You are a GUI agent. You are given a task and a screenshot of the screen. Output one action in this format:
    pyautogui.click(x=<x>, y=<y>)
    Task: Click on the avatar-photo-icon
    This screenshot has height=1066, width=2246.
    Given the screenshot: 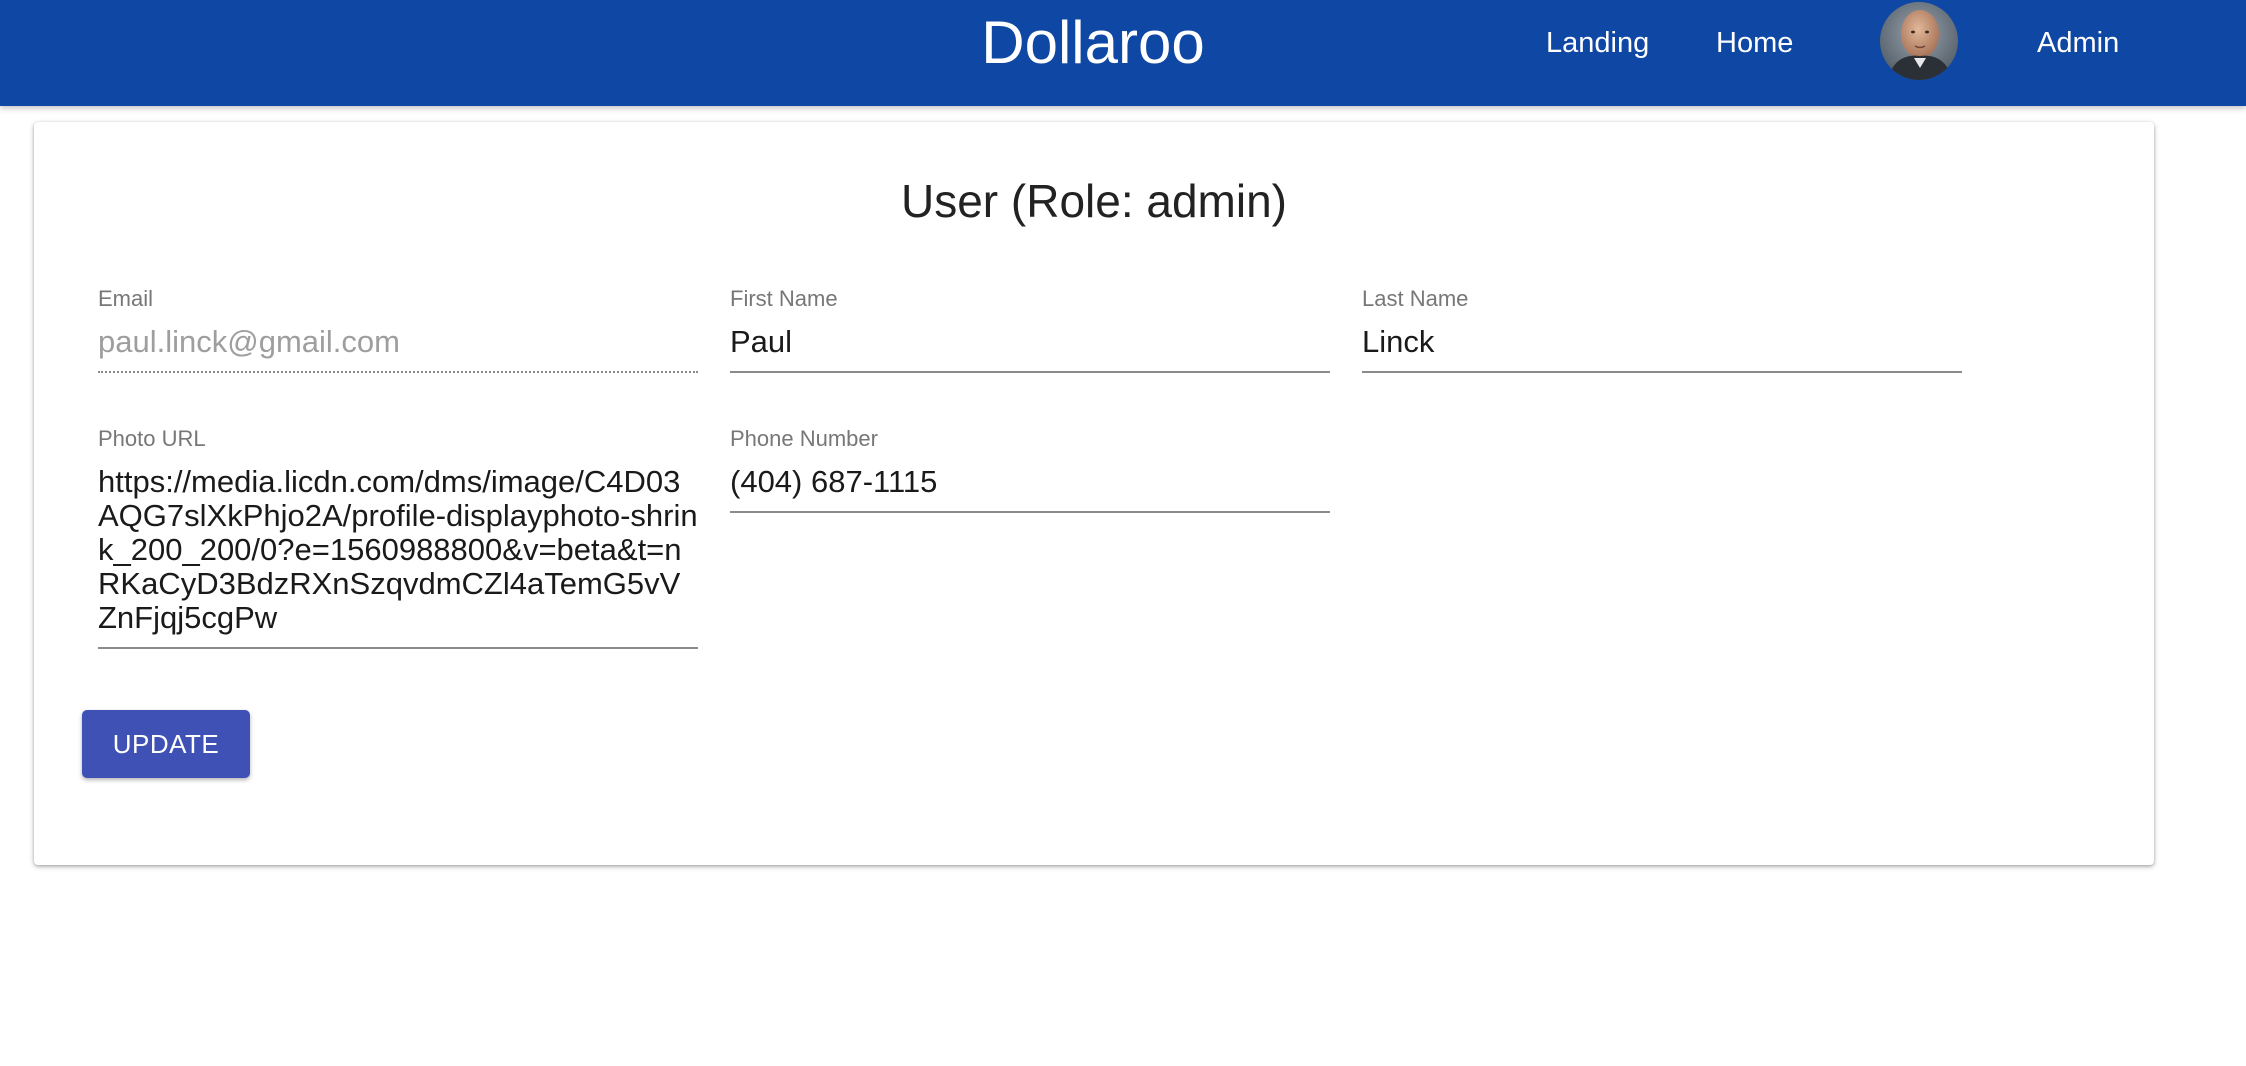 What is the action you would take?
    pyautogui.click(x=1919, y=41)
    